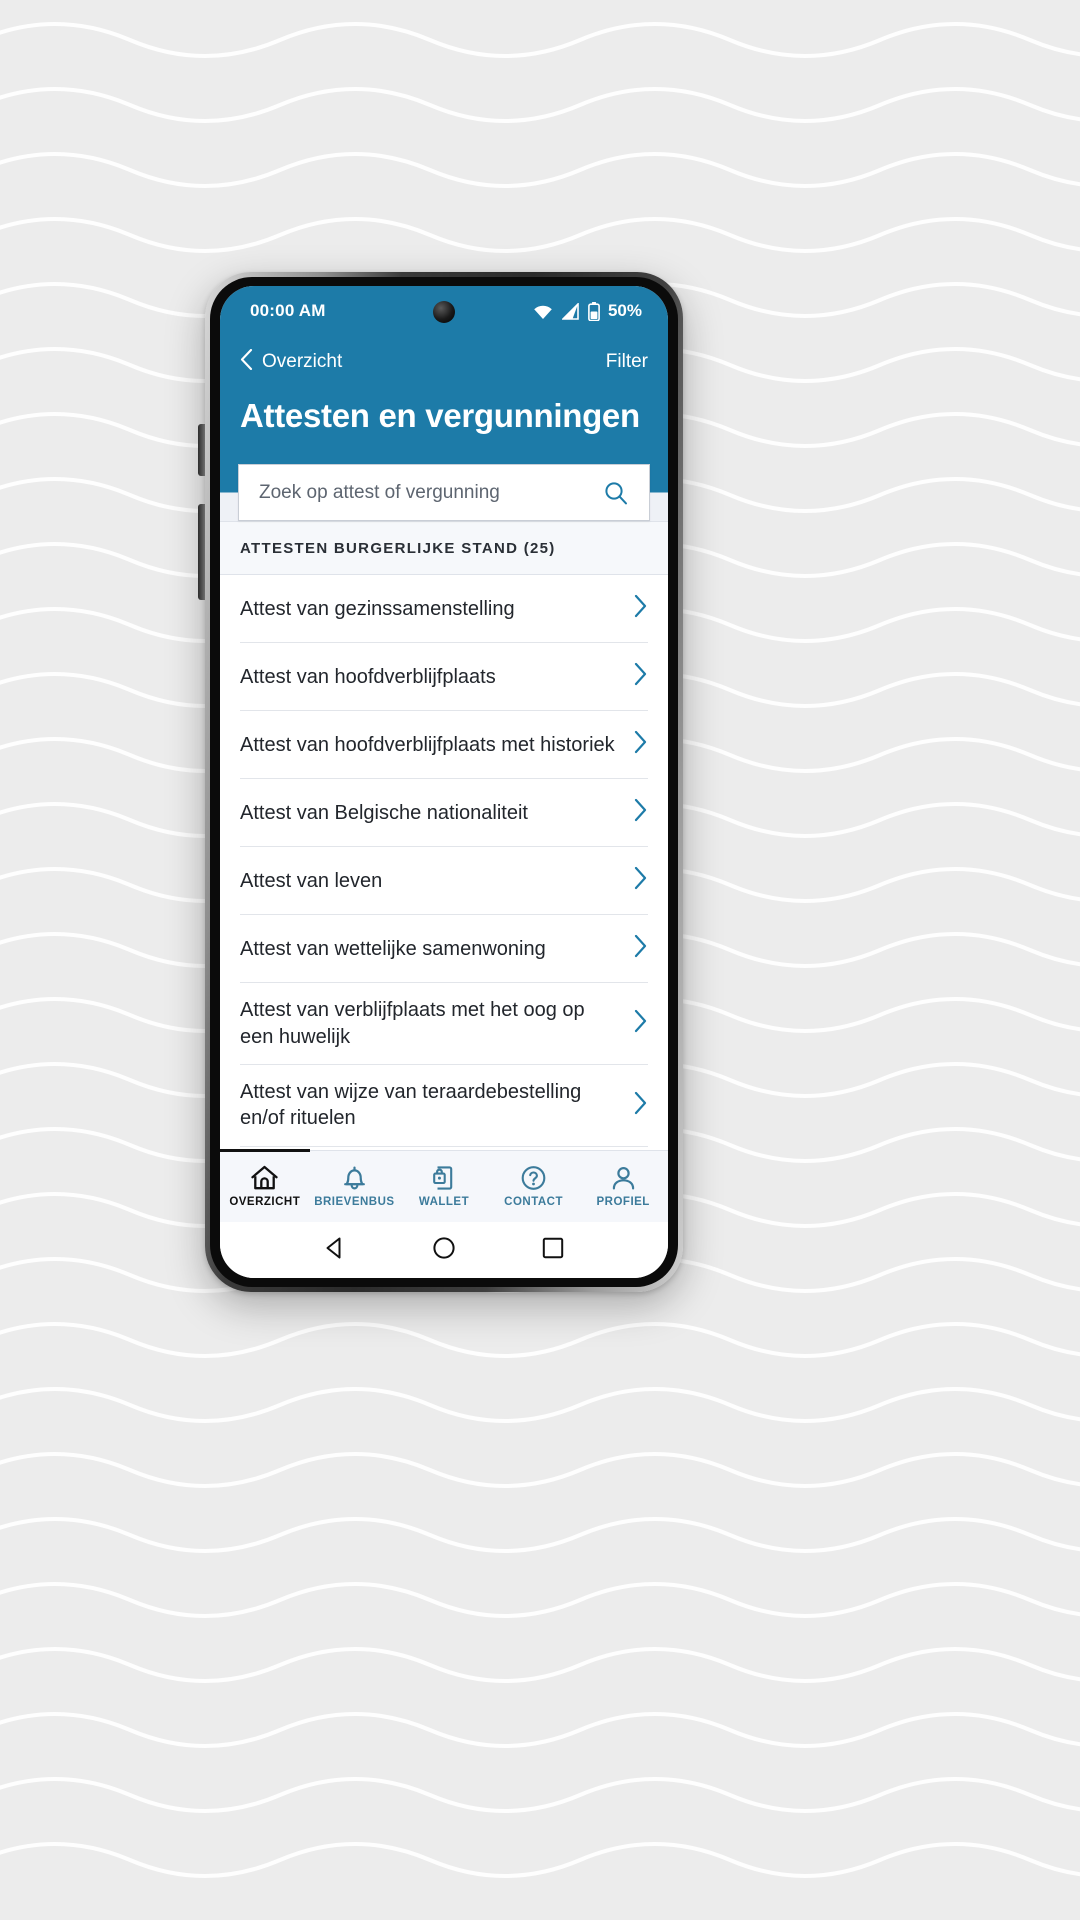 The height and width of the screenshot is (1920, 1080). I want to click on list-item-label: Attest van hoofdverblijfplaats, so click(368, 676).